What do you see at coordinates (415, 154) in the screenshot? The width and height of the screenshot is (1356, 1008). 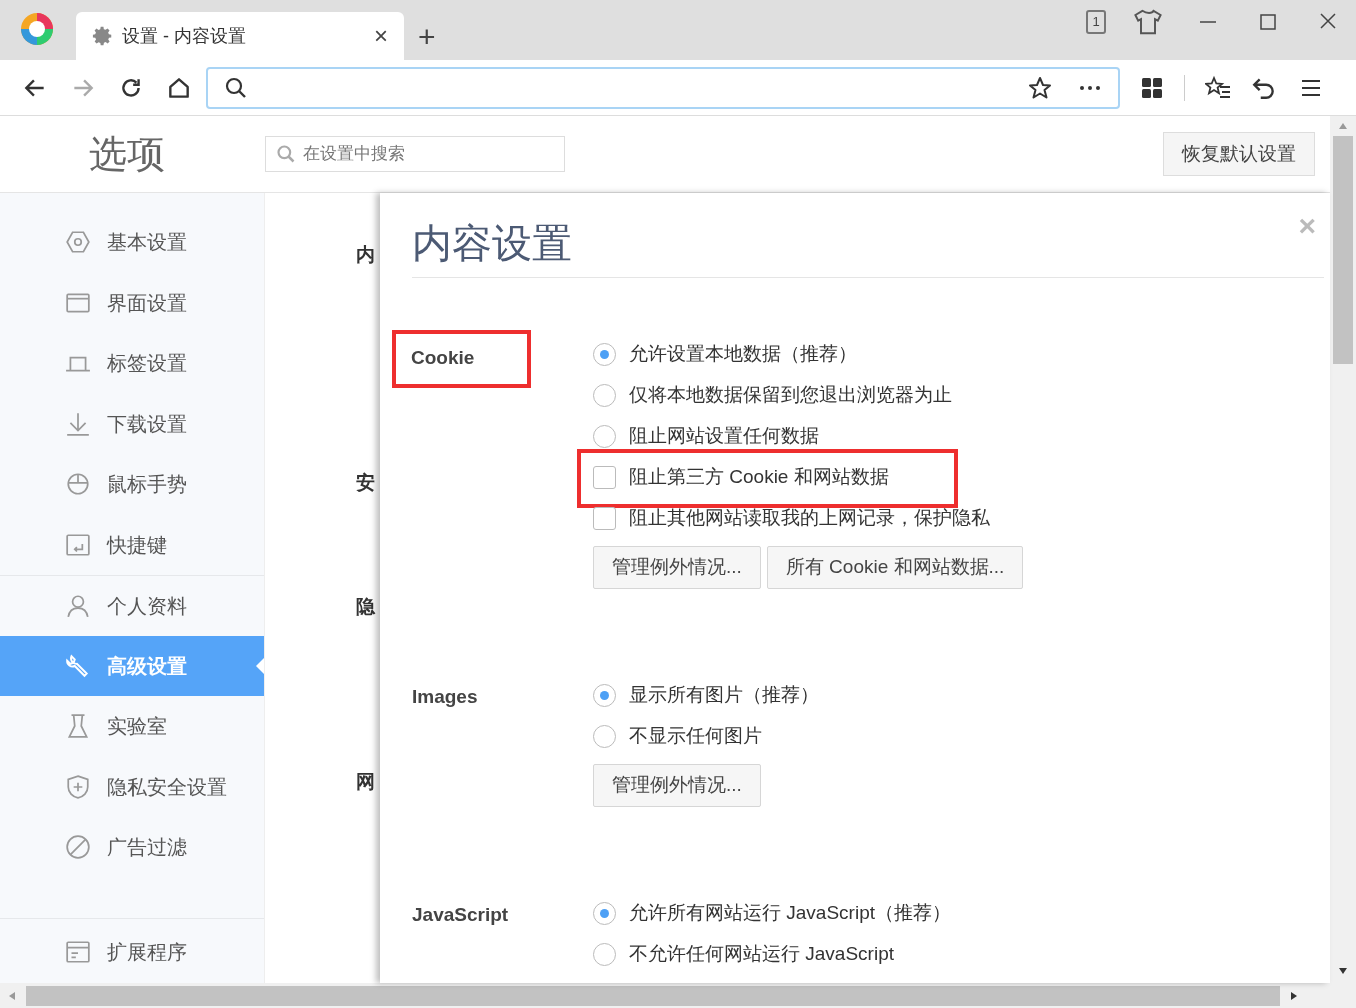 I see `settings-search-field: 在设置中搜索` at bounding box center [415, 154].